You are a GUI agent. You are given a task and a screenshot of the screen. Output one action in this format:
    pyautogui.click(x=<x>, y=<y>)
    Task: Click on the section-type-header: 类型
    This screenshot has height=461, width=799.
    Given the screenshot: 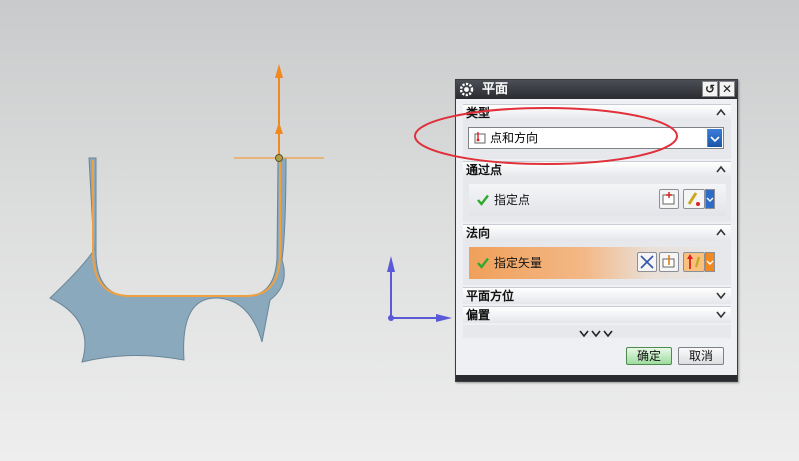 What is the action you would take?
    pyautogui.click(x=597, y=112)
    